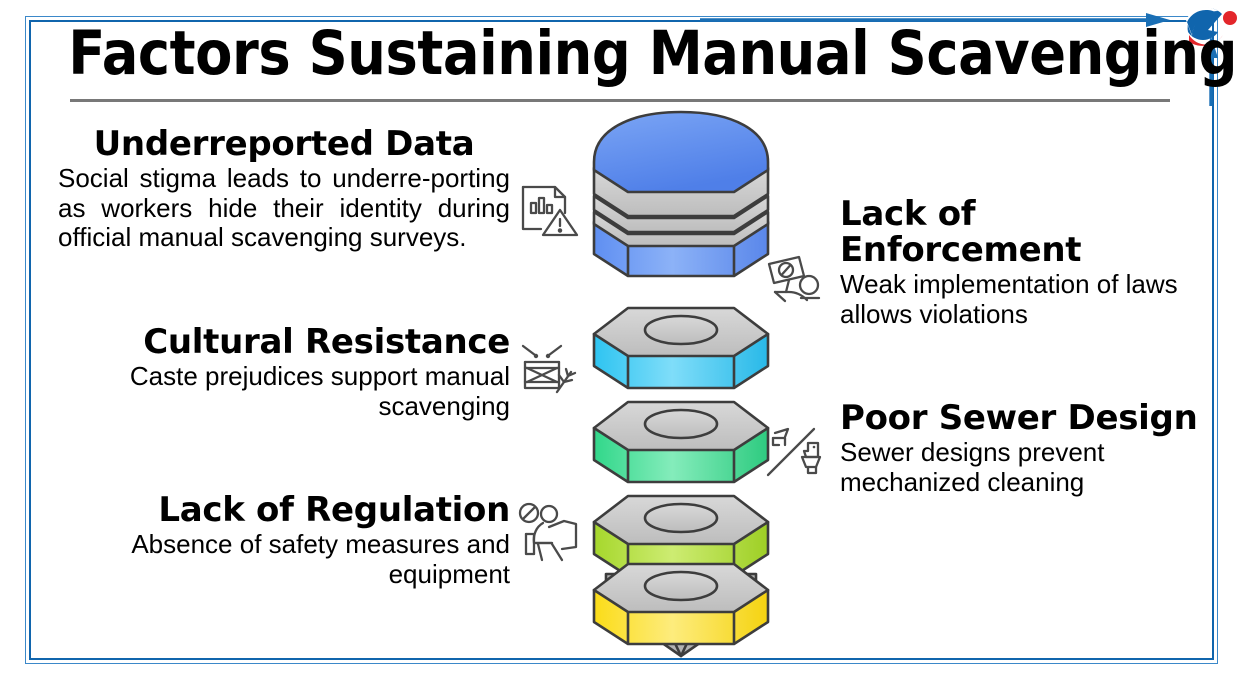  I want to click on factor-heading: Cultural Resistance, so click(326, 342).